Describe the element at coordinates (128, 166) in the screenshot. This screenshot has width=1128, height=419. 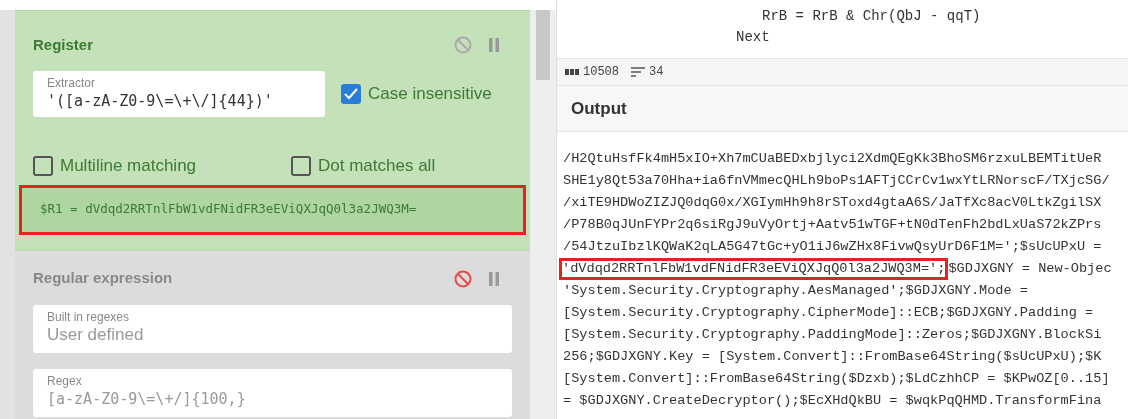
I see `checkbox-label: Multiline matching` at that location.